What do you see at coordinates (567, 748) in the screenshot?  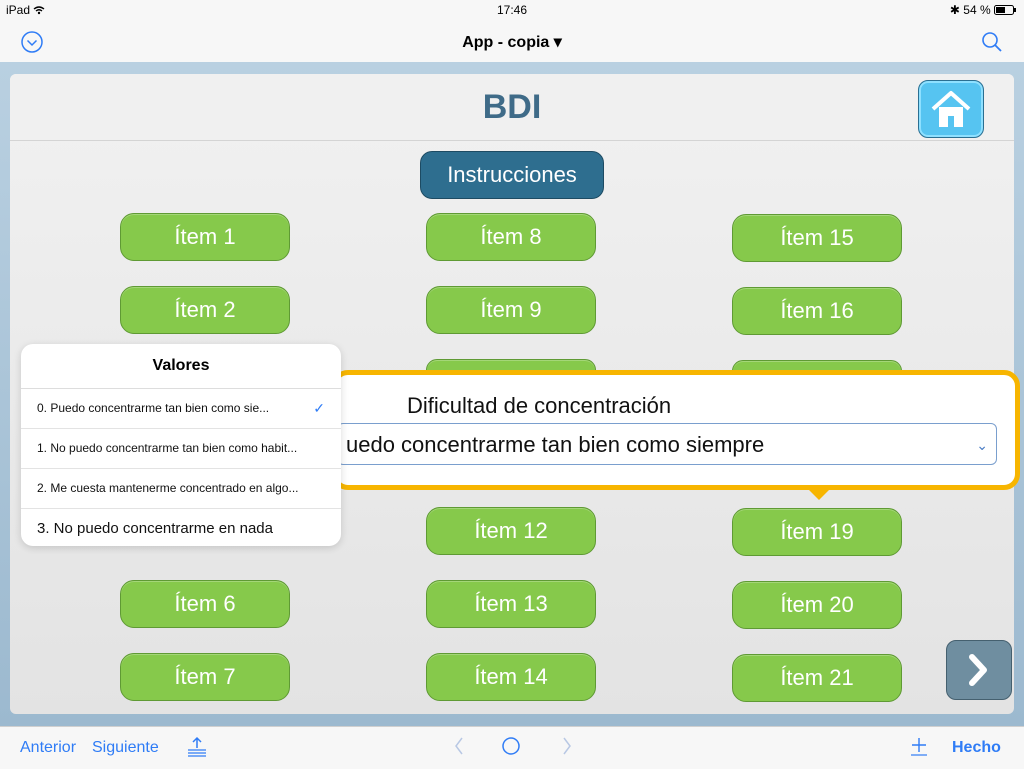 I see `chevron-right-nav-icon` at bounding box center [567, 748].